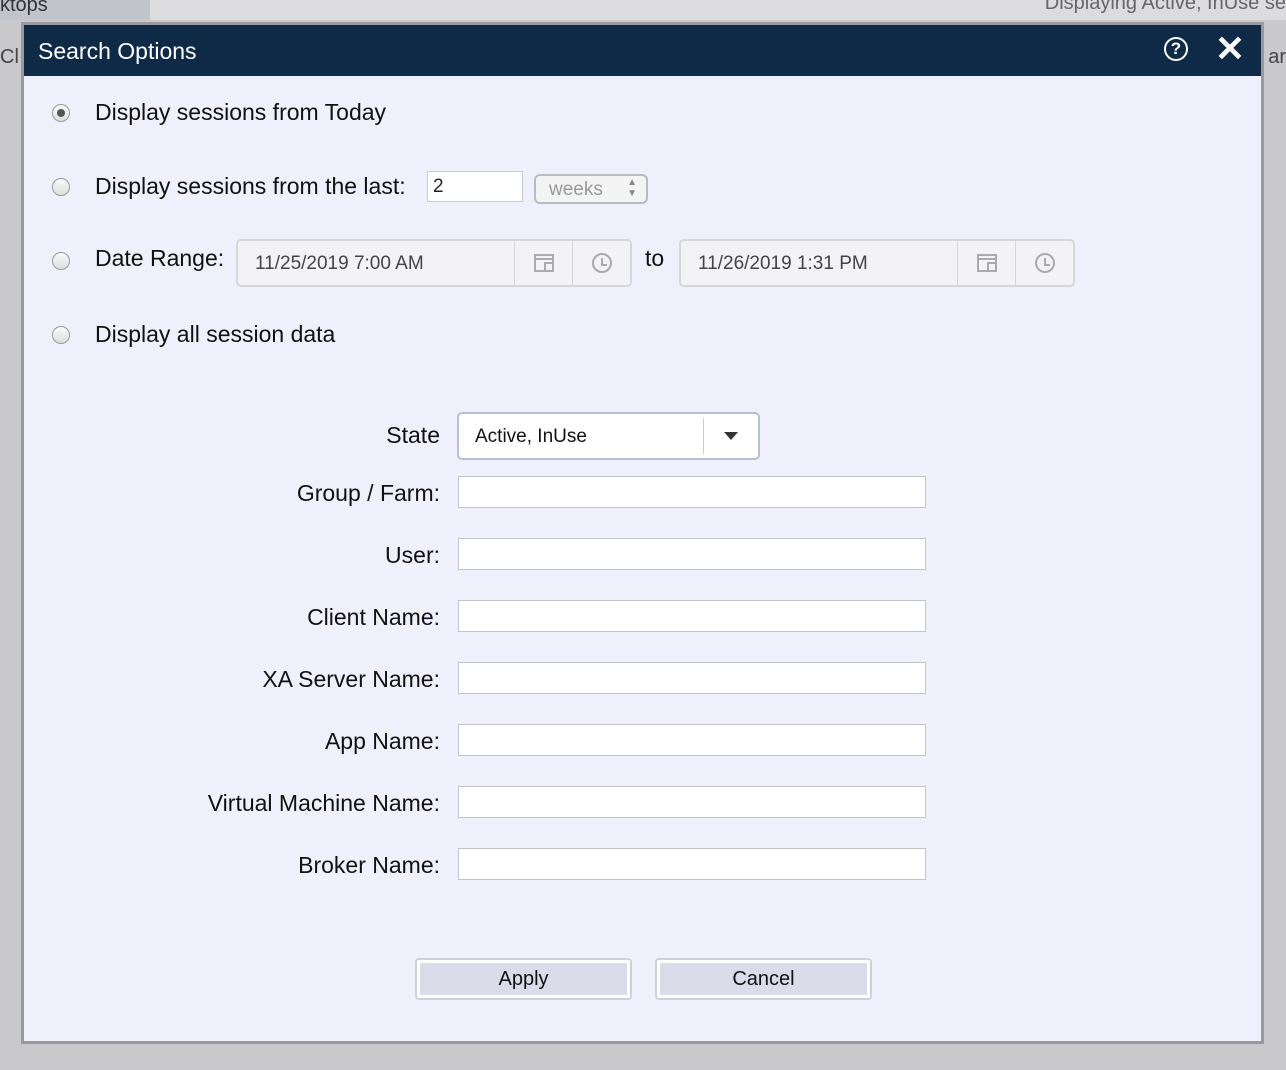 The width and height of the screenshot is (1286, 1070). I want to click on vm-name-field, so click(692, 802).